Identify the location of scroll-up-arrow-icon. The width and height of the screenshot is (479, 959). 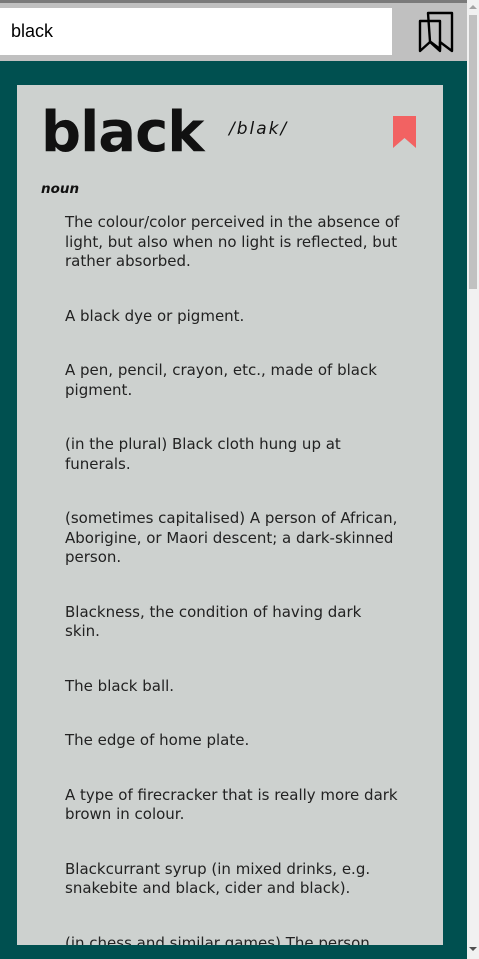
(473, 7).